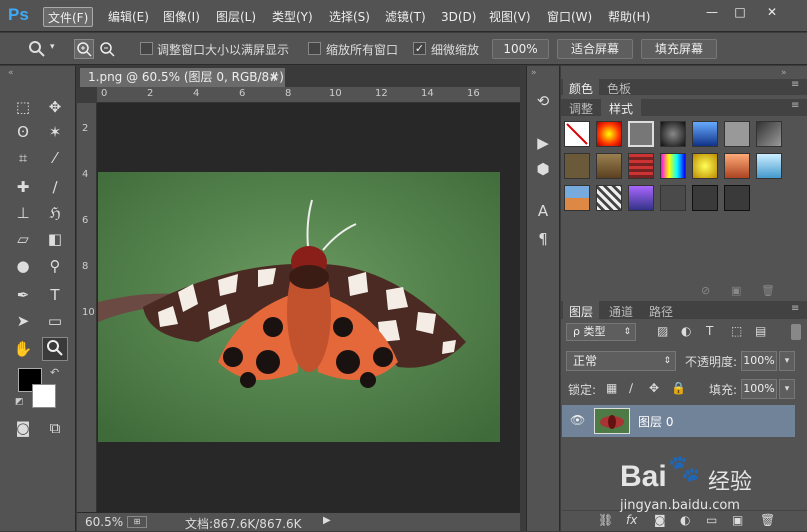 This screenshot has height=532, width=807. I want to click on eyedropper-icon: ⁄, so click(55, 158).